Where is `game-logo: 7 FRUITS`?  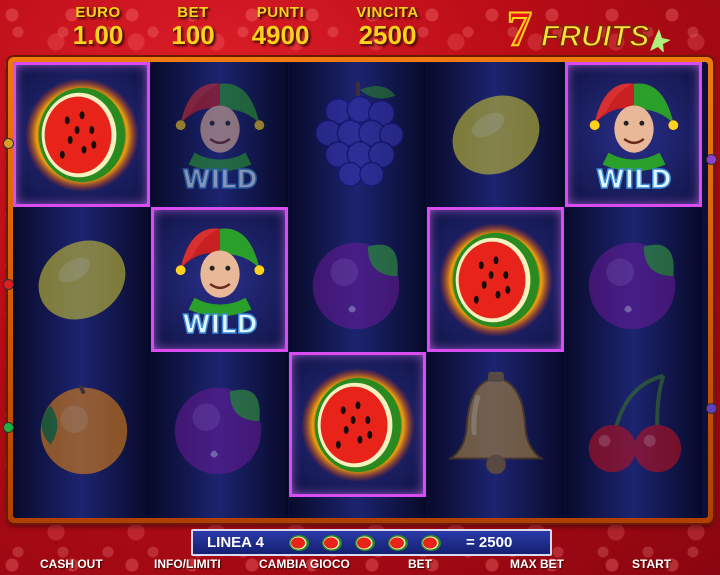
game-logo: 7 FRUITS is located at coordinates (588, 26).